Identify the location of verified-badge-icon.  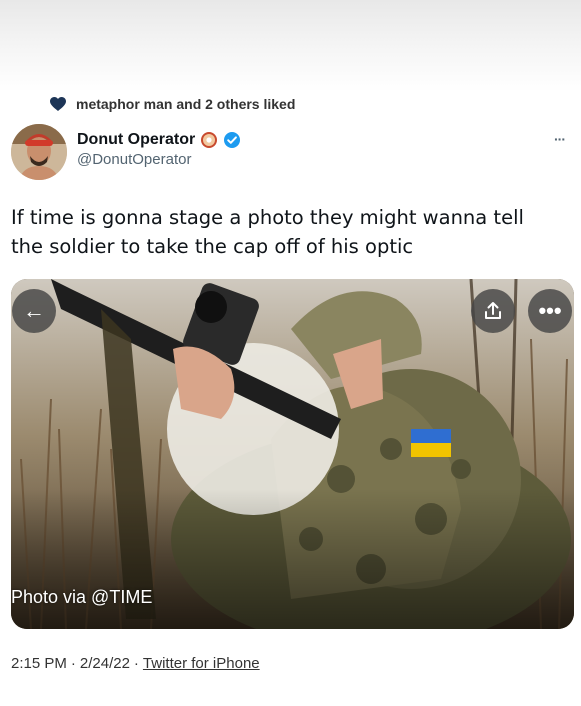
(232, 140).